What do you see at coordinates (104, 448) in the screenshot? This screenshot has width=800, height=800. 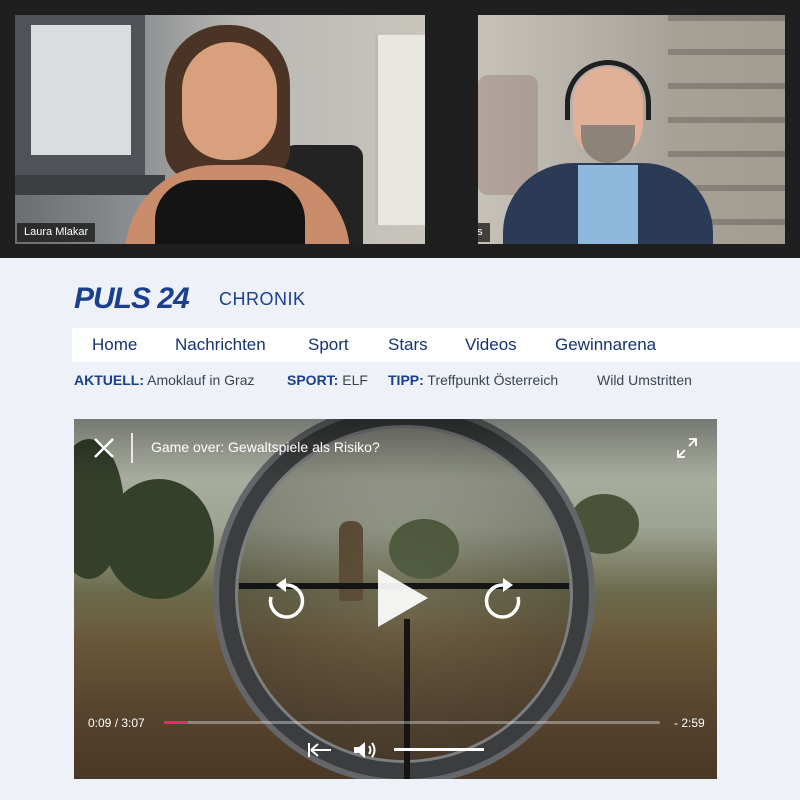 I see `close-icon` at bounding box center [104, 448].